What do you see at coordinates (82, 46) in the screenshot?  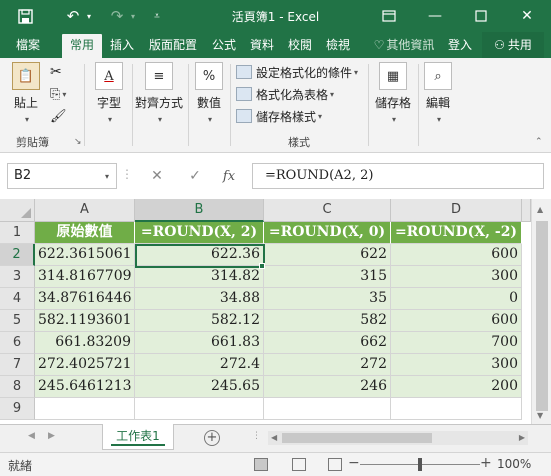 I see `tab-home: 常用` at bounding box center [82, 46].